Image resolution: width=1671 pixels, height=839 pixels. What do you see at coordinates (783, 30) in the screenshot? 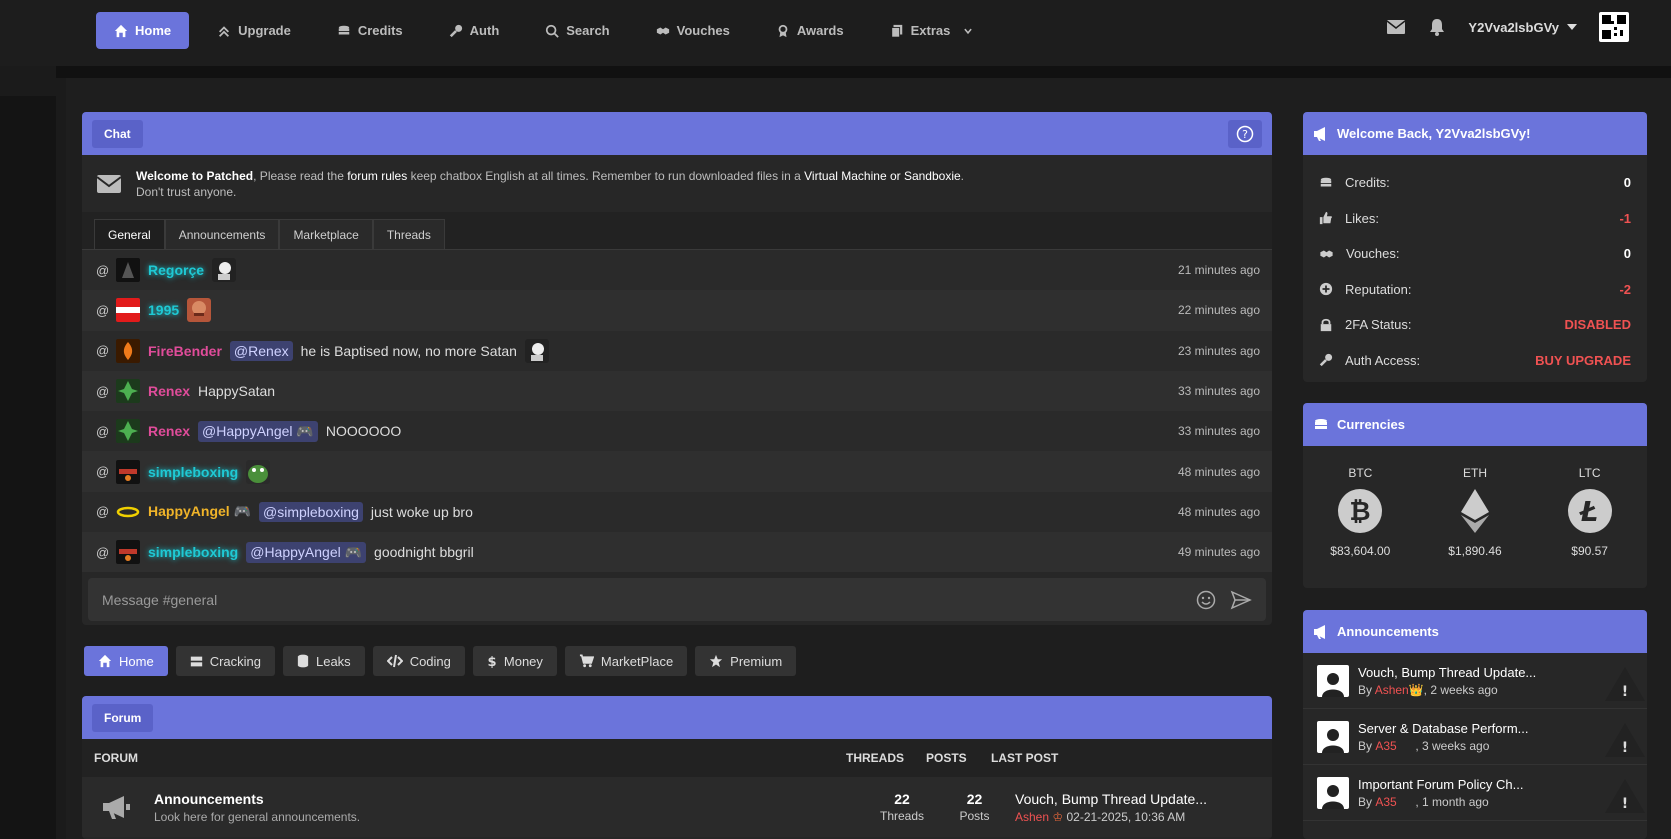
I see `award-icon` at bounding box center [783, 30].